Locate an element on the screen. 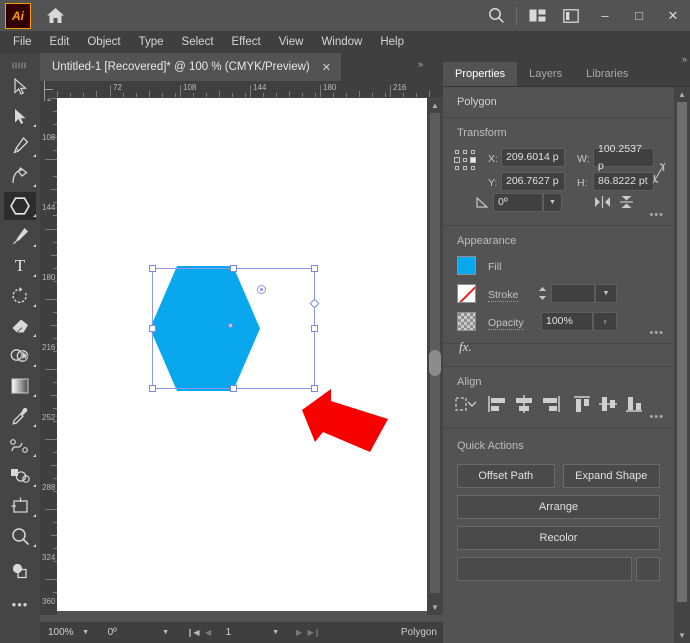 The width and height of the screenshot is (690, 643). recolor-button: Recolor is located at coordinates (558, 538).